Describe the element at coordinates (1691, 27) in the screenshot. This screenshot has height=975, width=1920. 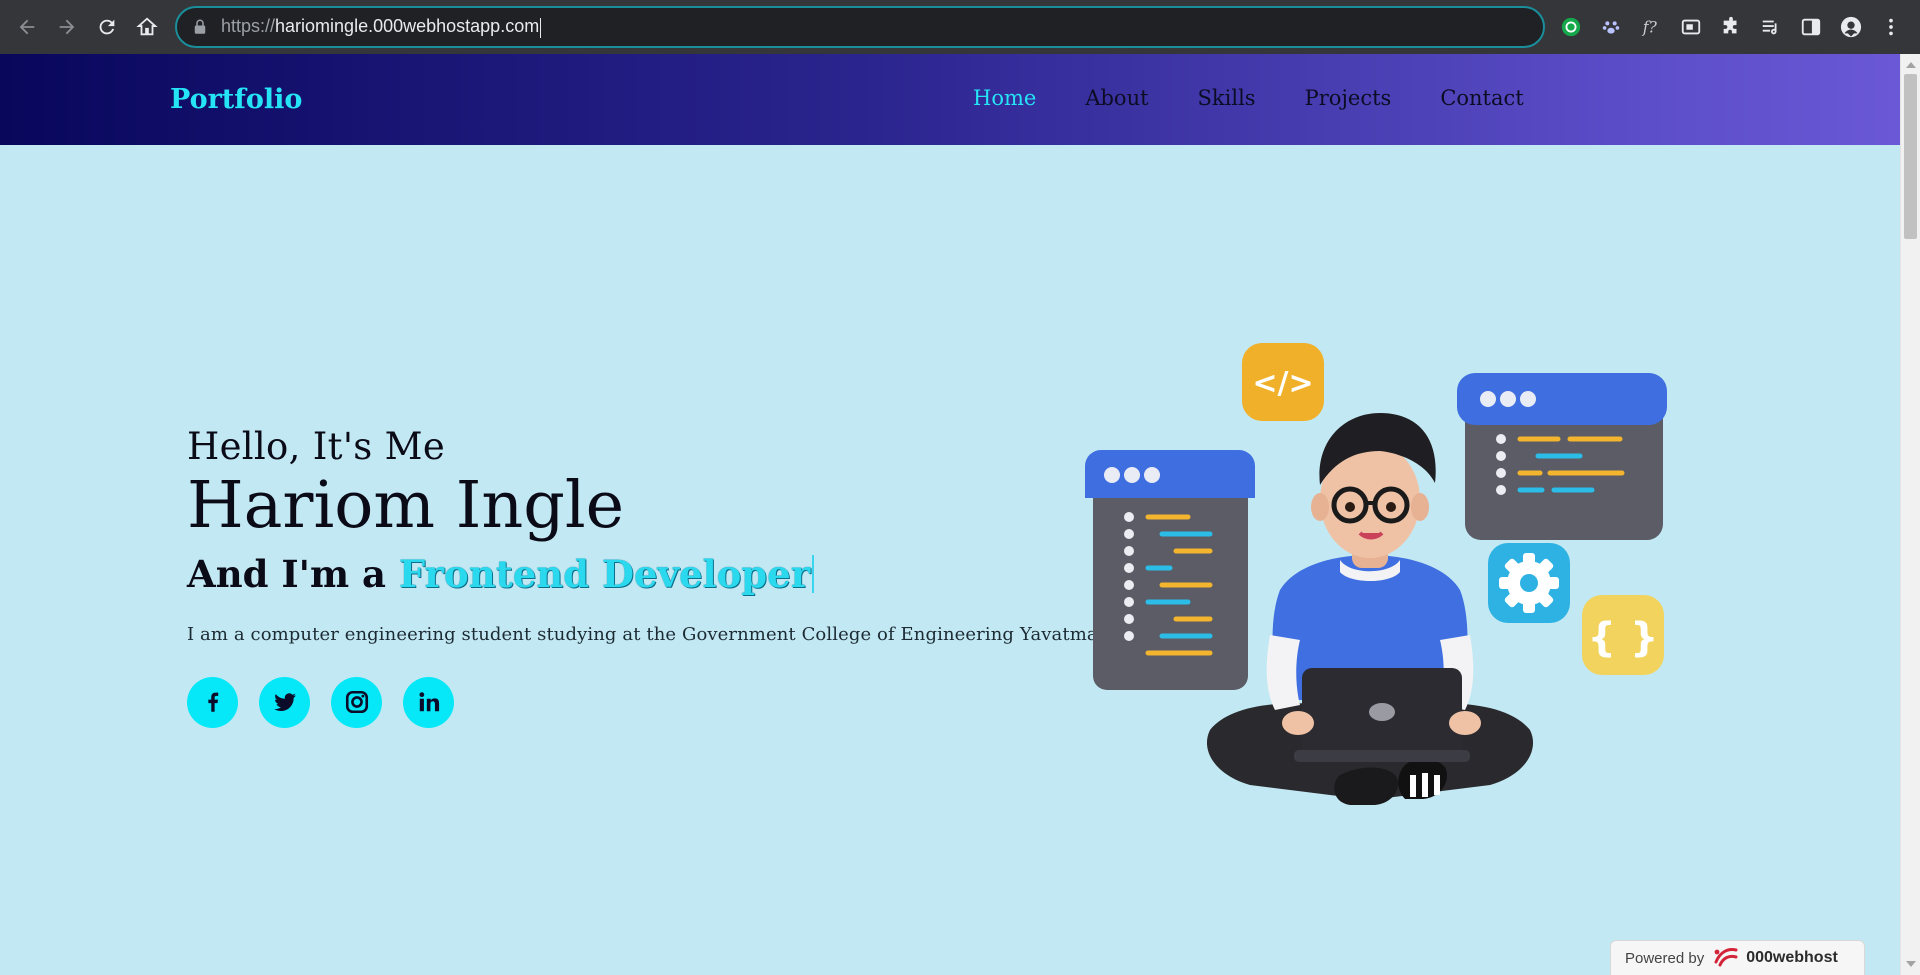
I see `screenshot-icon` at that location.